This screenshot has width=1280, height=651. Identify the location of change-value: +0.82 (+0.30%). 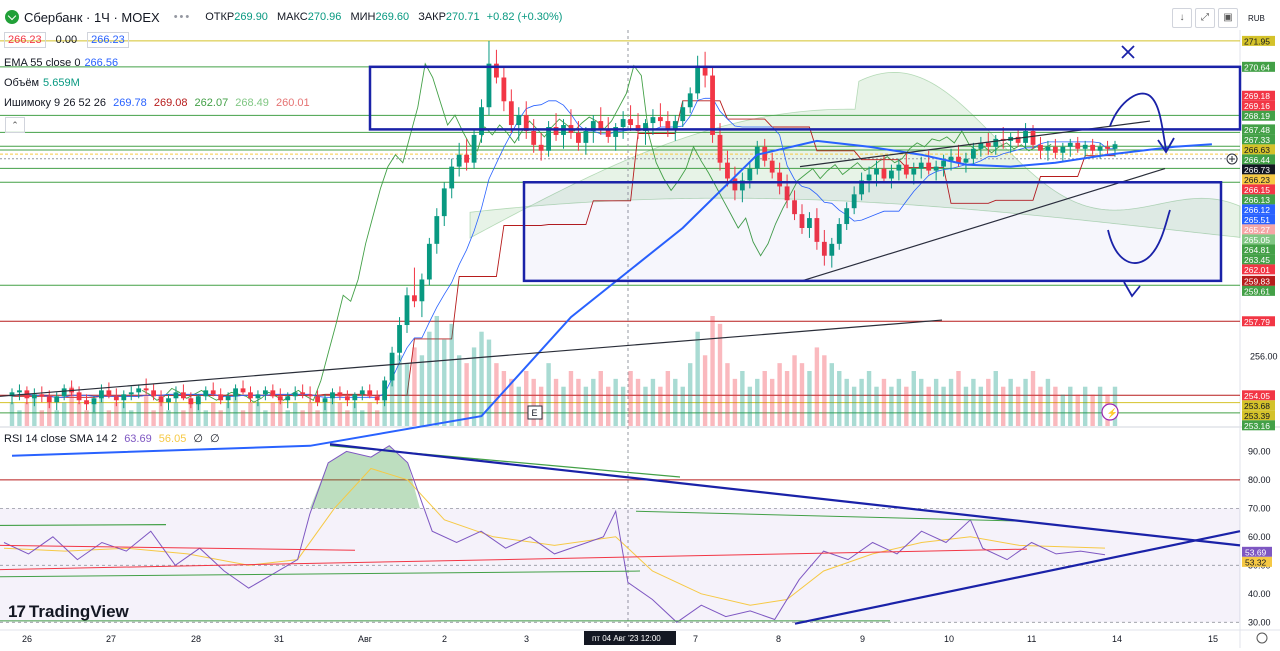
(524, 17).